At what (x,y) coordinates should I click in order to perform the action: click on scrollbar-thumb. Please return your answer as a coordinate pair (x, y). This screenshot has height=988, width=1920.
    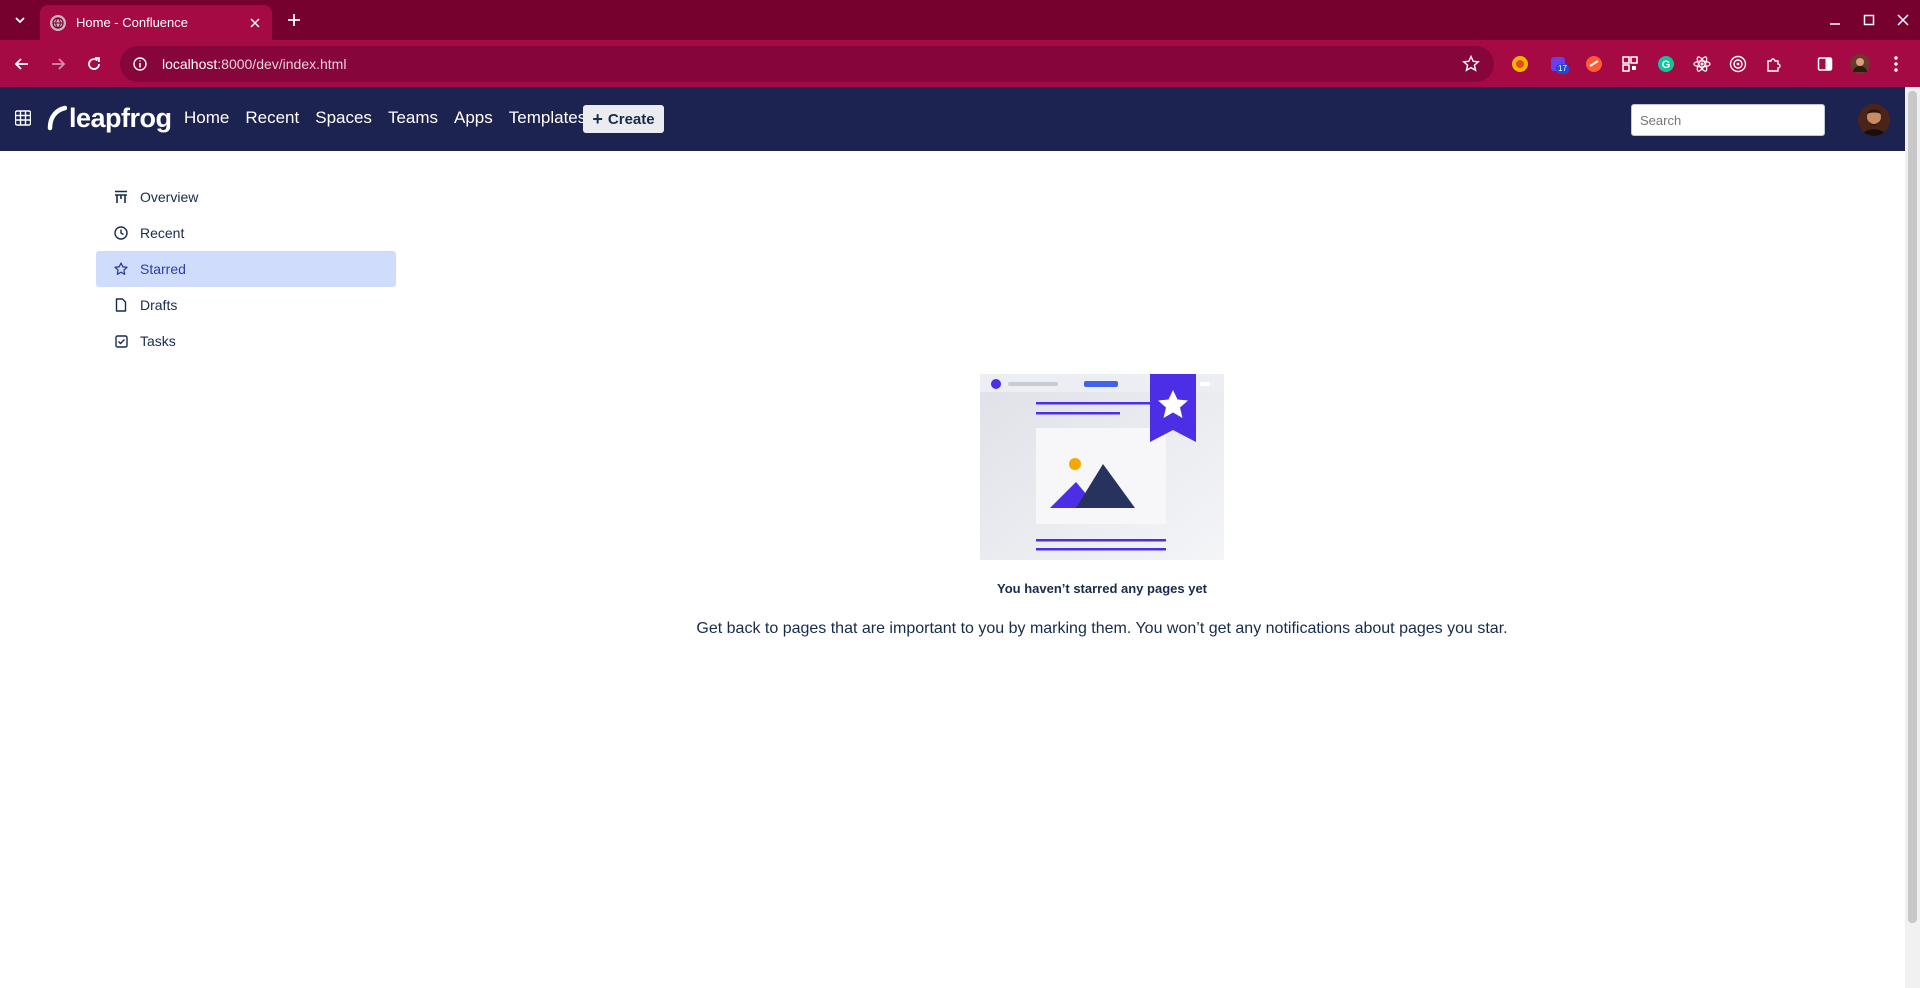
    Looking at the image, I should click on (1912, 507).